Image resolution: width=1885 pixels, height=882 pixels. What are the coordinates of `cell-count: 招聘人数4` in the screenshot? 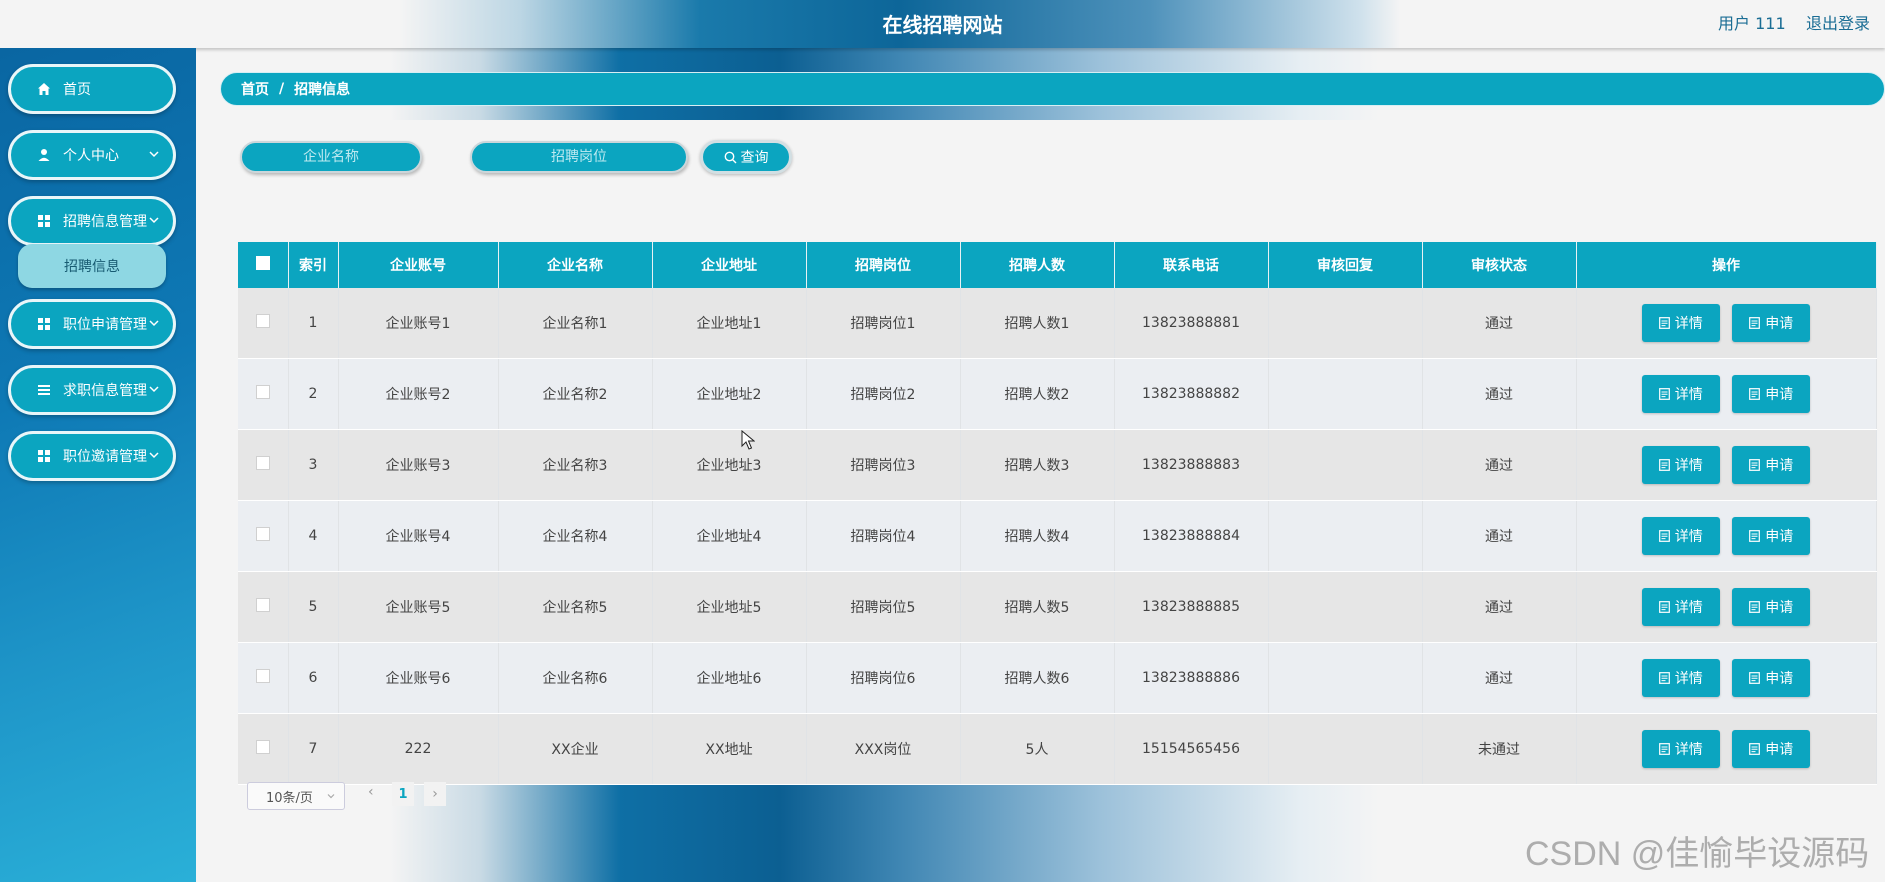 It's located at (1037, 536).